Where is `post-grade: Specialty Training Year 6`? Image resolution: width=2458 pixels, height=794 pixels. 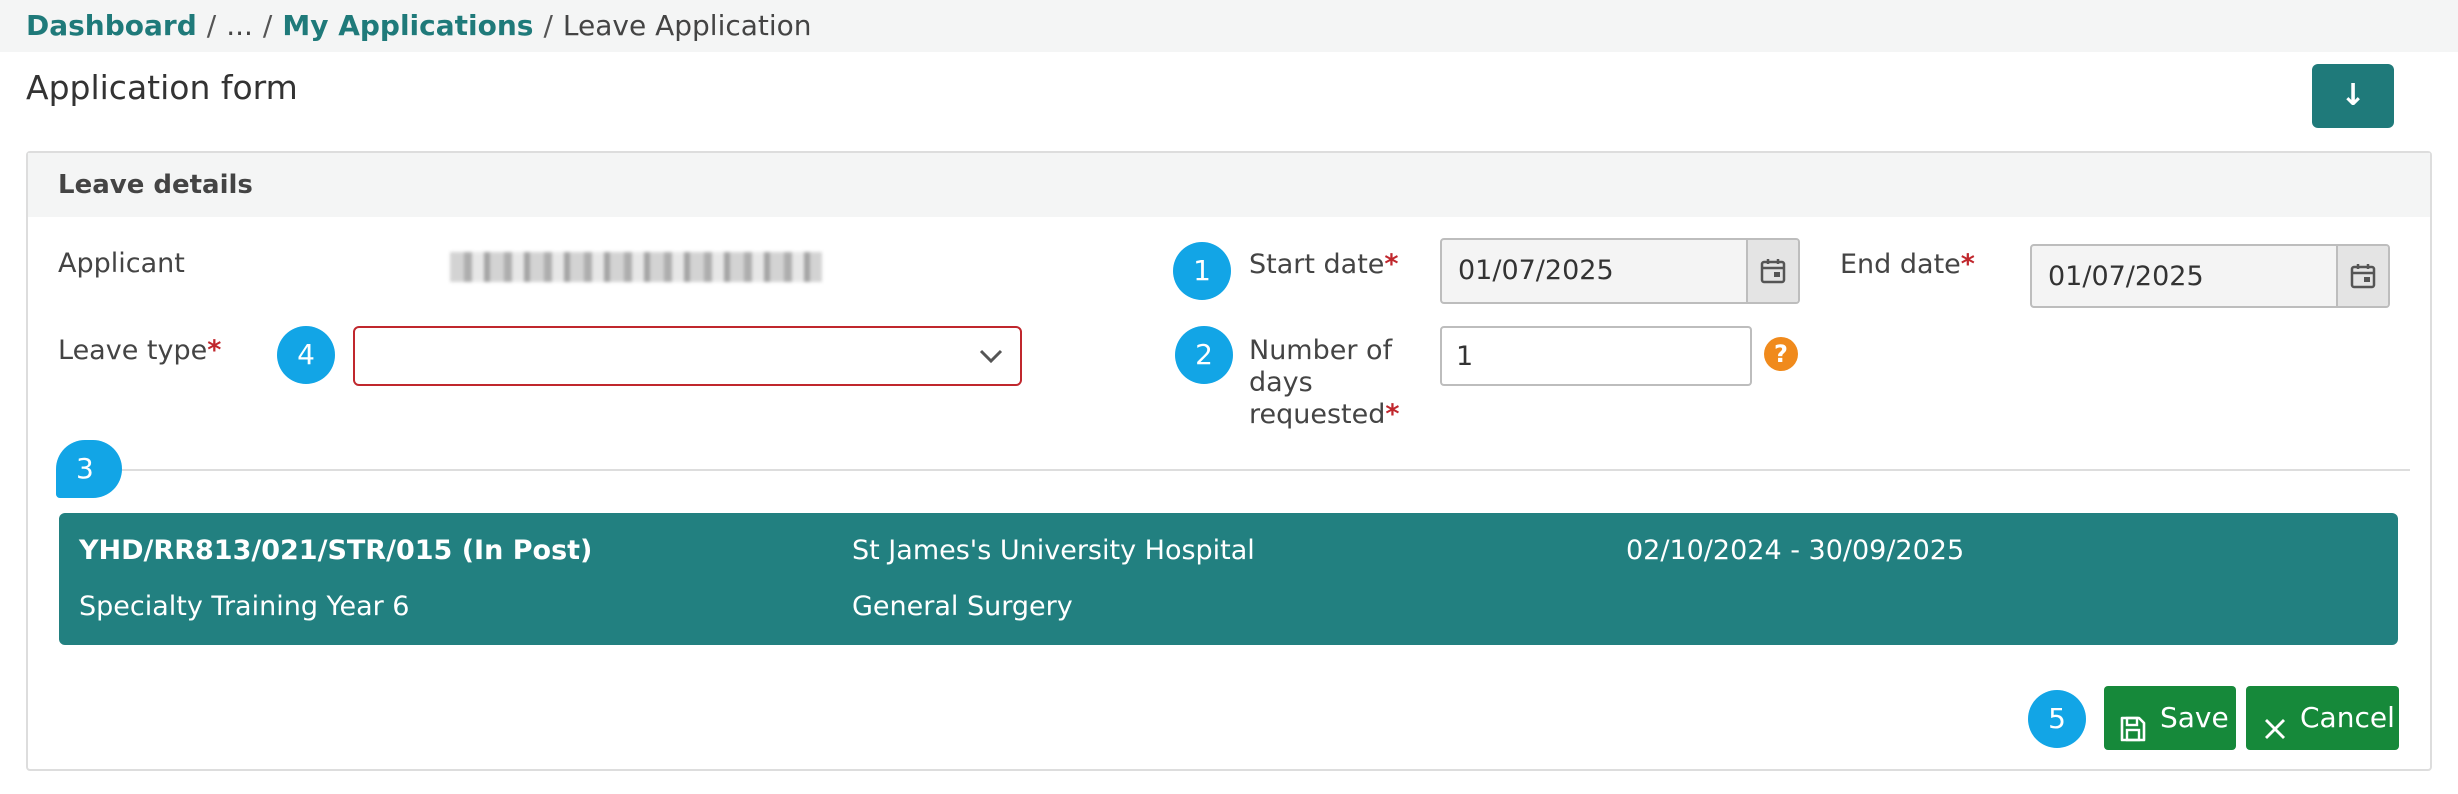
post-grade: Specialty Training Year 6 is located at coordinates (244, 606).